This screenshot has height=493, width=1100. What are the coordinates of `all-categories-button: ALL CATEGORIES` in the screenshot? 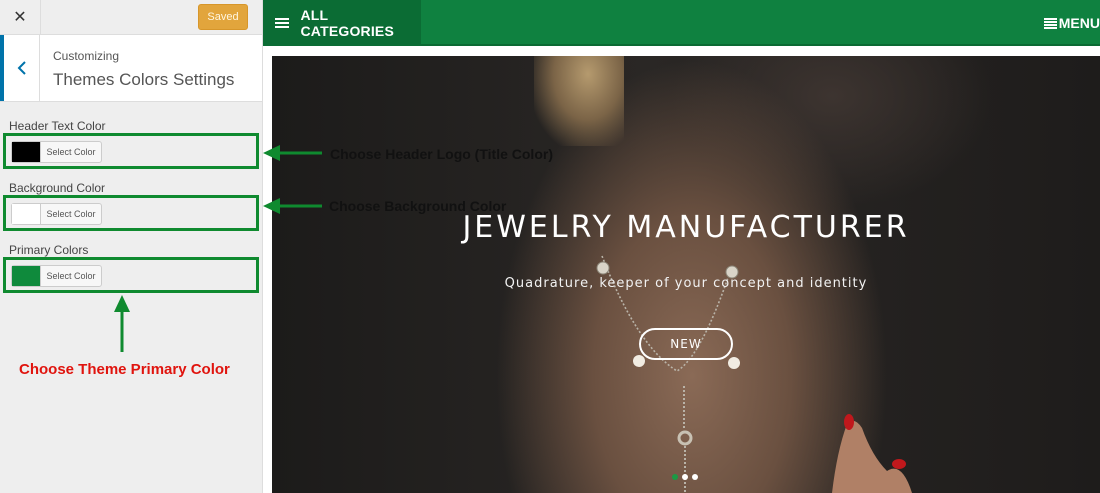 It's located at (342, 23).